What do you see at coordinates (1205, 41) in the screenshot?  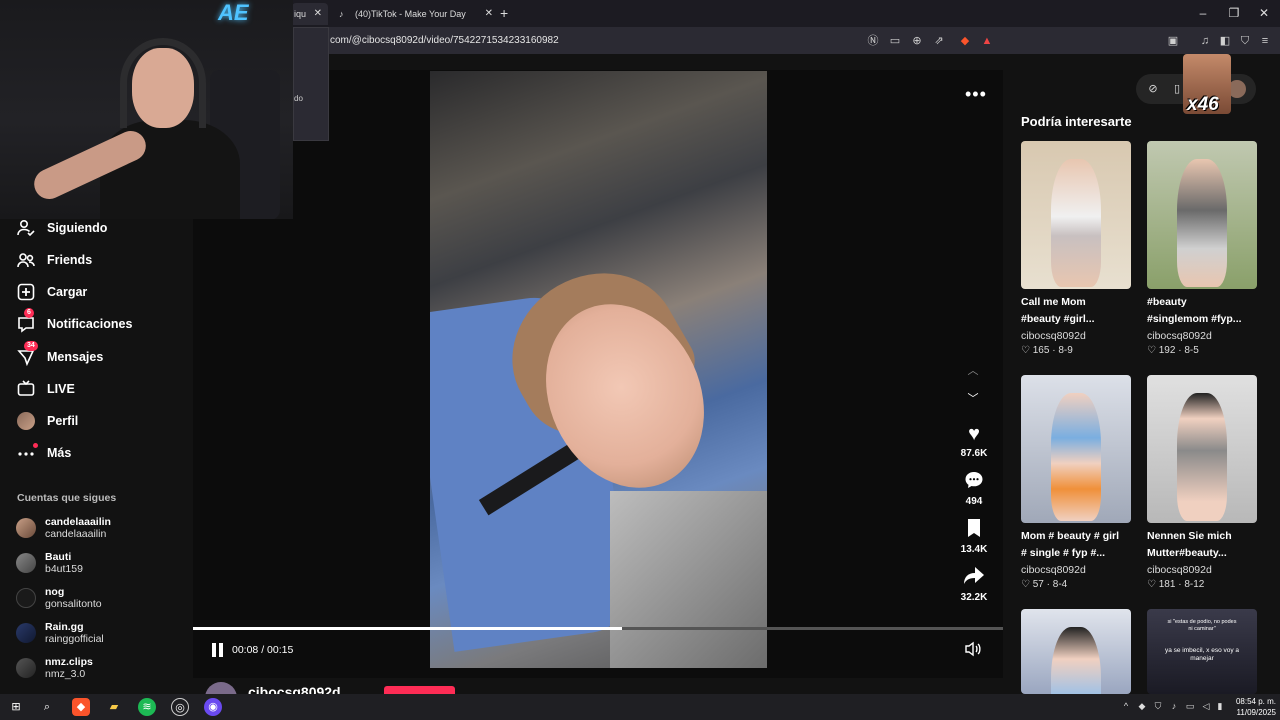 I see `media-icon: ♫` at bounding box center [1205, 41].